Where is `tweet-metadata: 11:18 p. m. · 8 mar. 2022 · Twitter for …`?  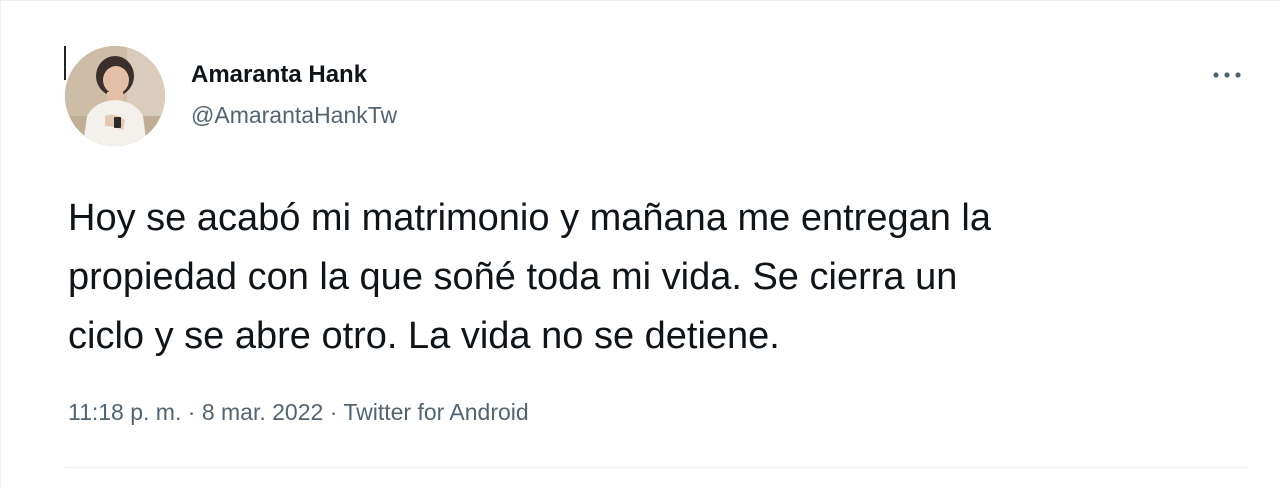
tweet-metadata: 11:18 p. m. · 8 mar. 2022 · Twitter for … is located at coordinates (298, 412).